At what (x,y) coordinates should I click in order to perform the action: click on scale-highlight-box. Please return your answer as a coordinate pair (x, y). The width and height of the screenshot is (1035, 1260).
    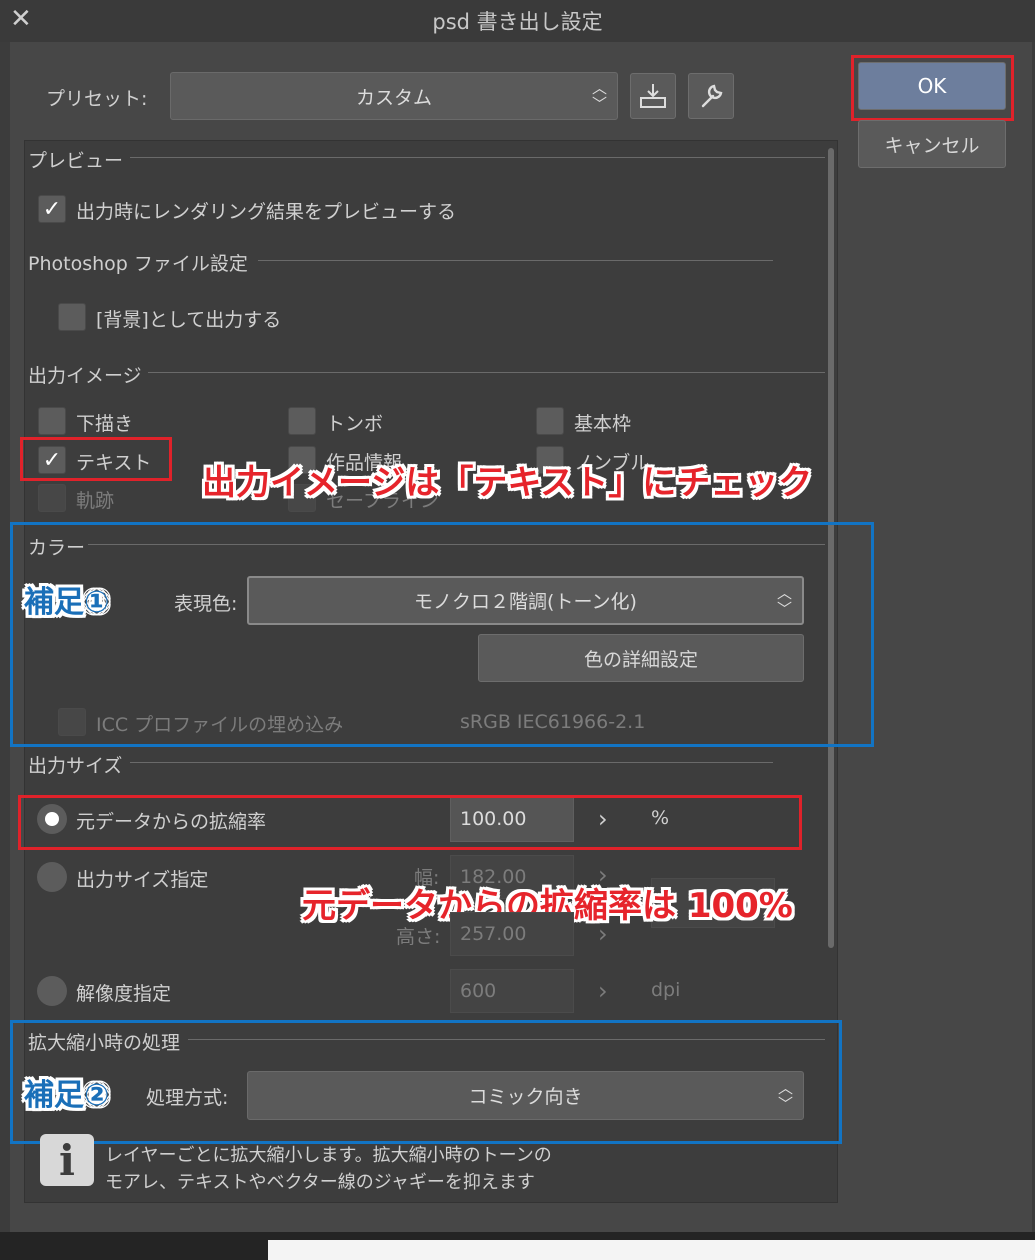
    Looking at the image, I should click on (410, 822).